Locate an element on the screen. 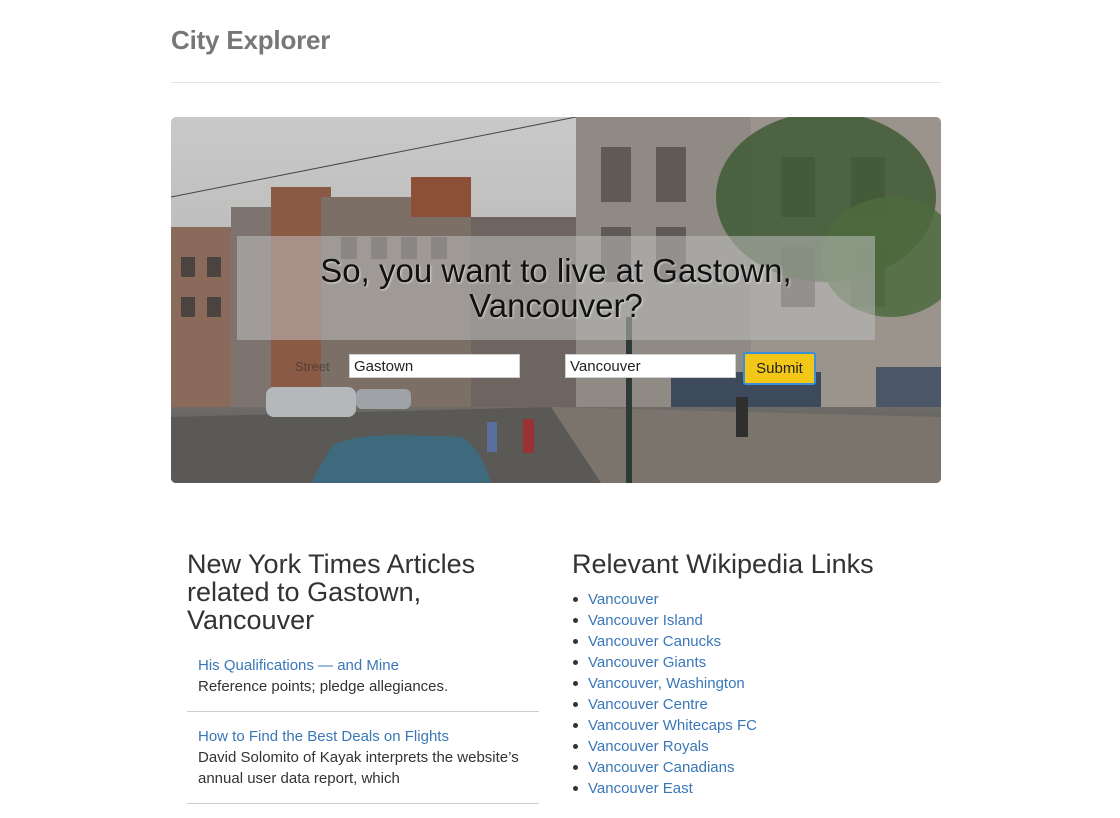  wiki-link: Vancouver, Washington is located at coordinates (666, 683).